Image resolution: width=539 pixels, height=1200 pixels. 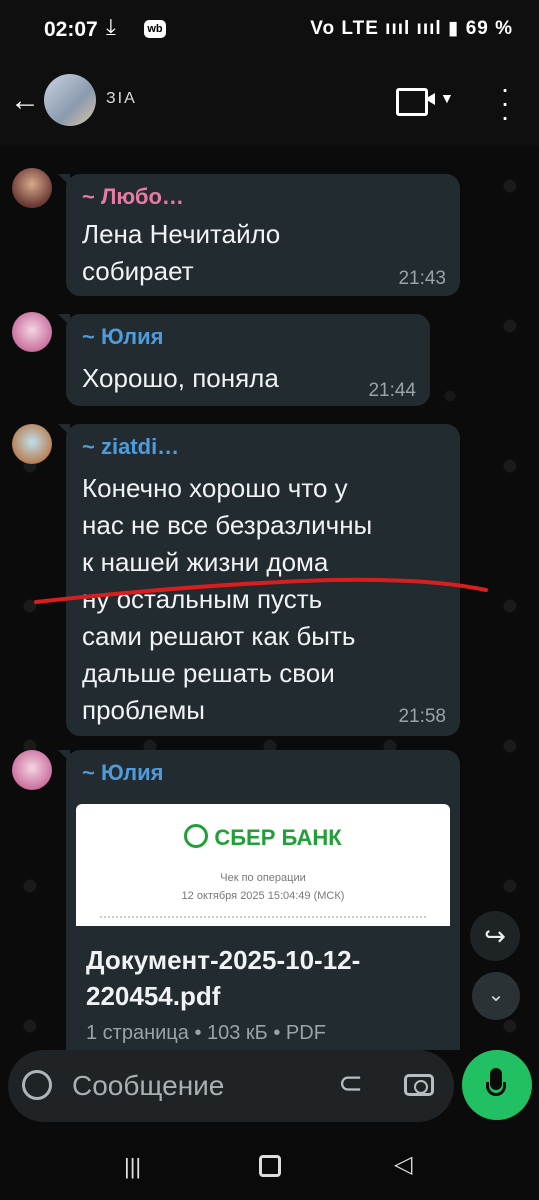 What do you see at coordinates (37, 1085) in the screenshot?
I see `emoji-icon` at bounding box center [37, 1085].